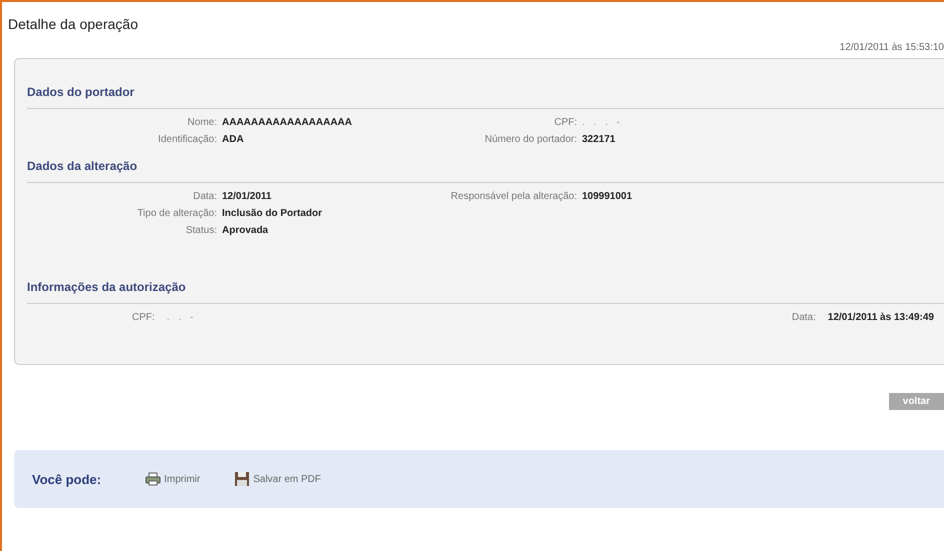 This screenshot has width=944, height=551. What do you see at coordinates (881, 317) in the screenshot?
I see `field-value: 12/01/2011 às 13:49:49` at bounding box center [881, 317].